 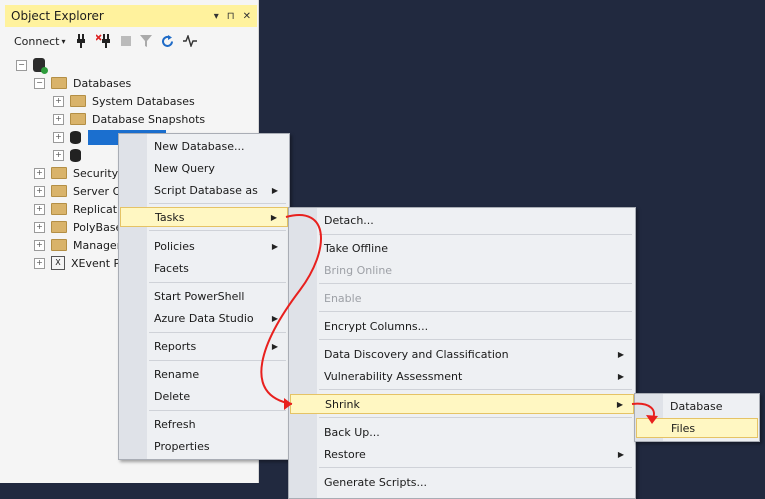 What do you see at coordinates (172, 396) in the screenshot?
I see `menu-item-label: Delete` at bounding box center [172, 396].